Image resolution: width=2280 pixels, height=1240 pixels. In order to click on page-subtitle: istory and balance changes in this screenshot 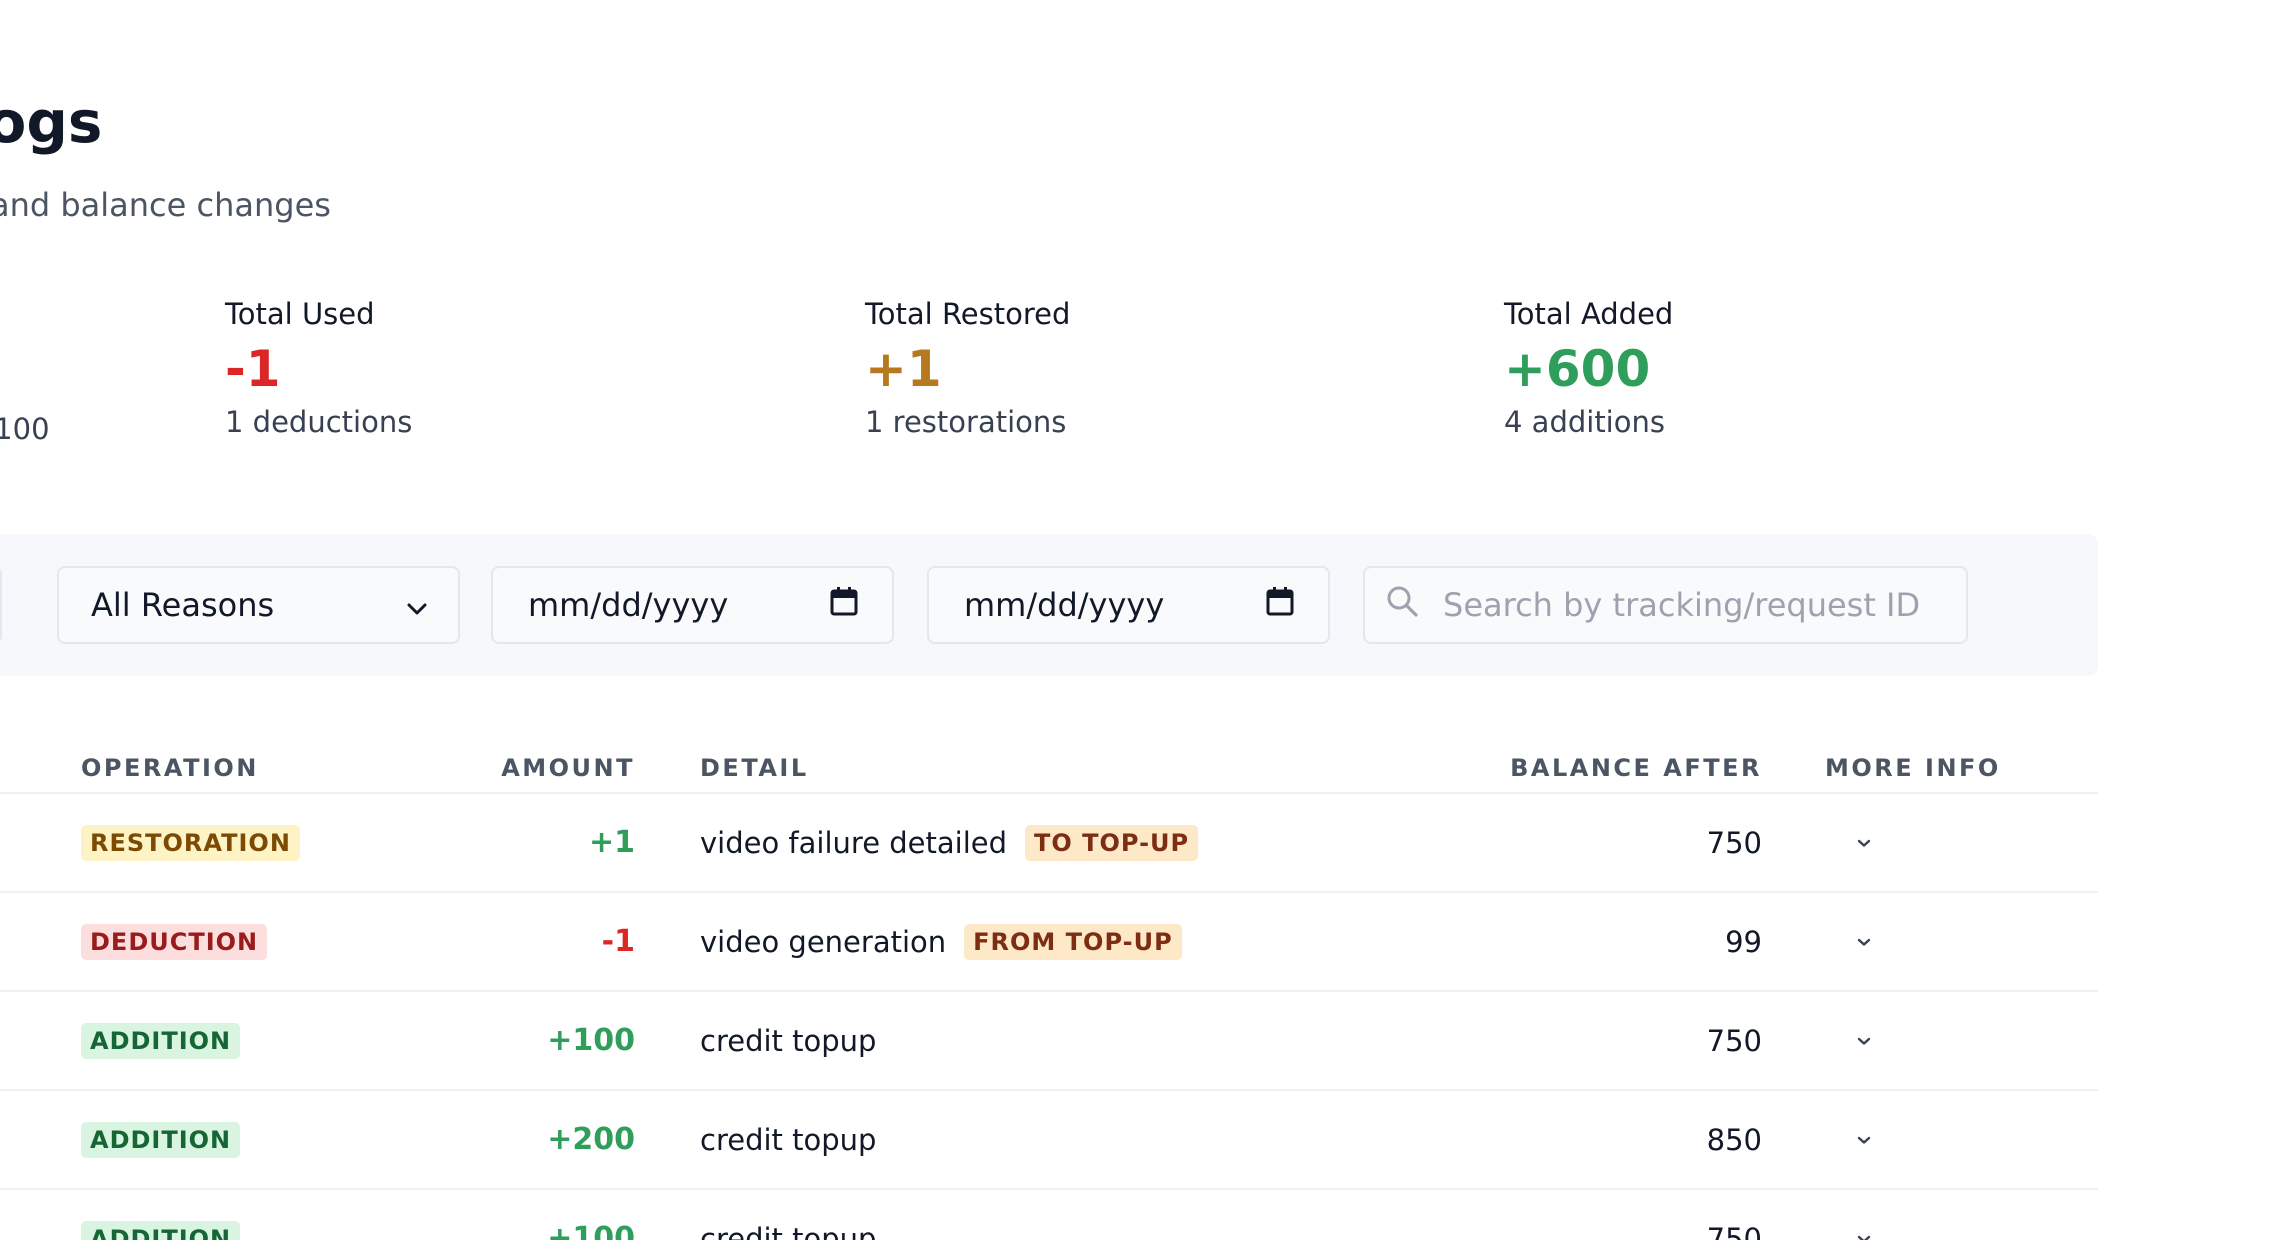, I will do `click(165, 205)`.